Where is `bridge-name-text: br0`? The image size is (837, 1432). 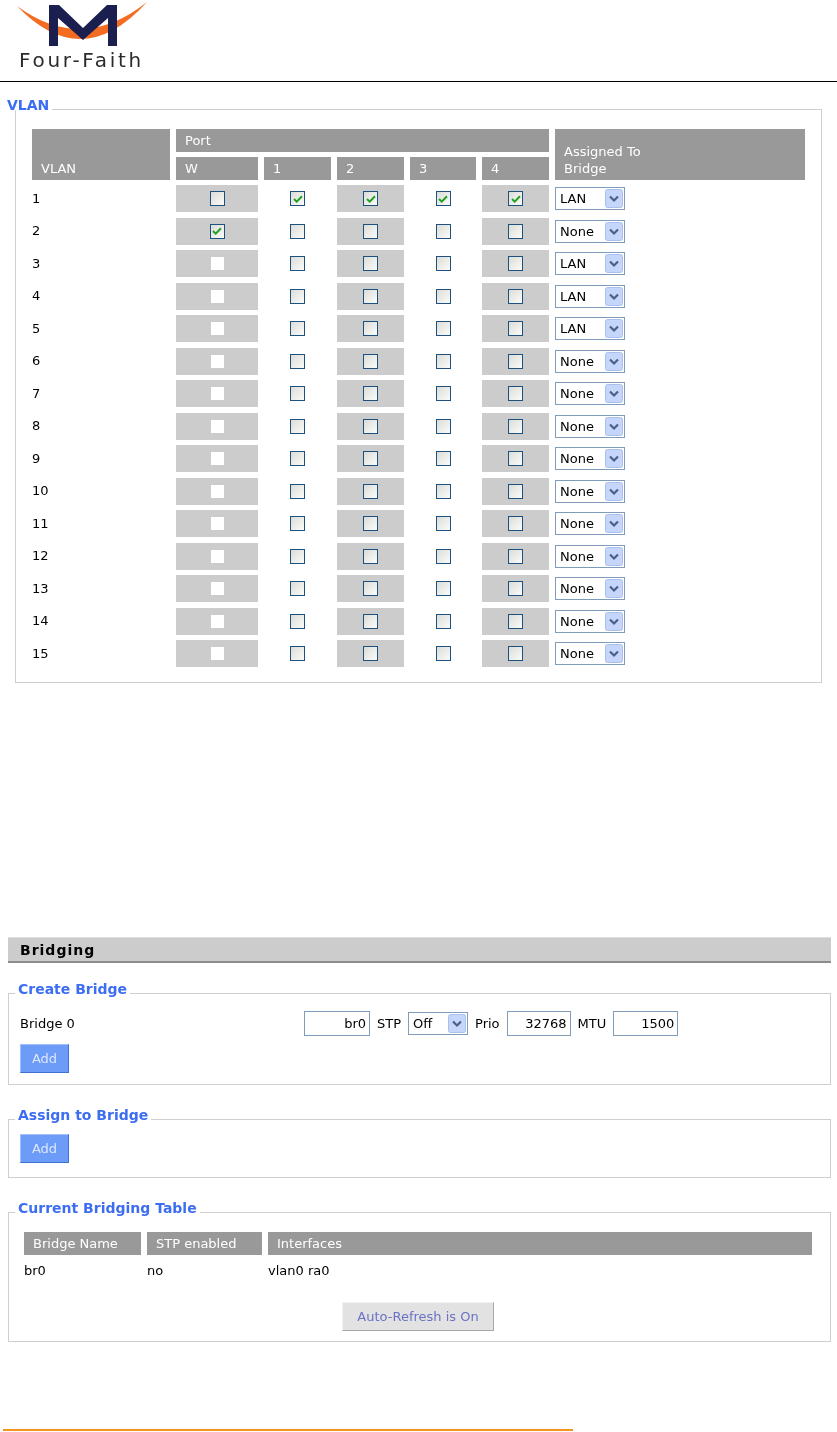
bridge-name-text: br0 is located at coordinates (35, 1271).